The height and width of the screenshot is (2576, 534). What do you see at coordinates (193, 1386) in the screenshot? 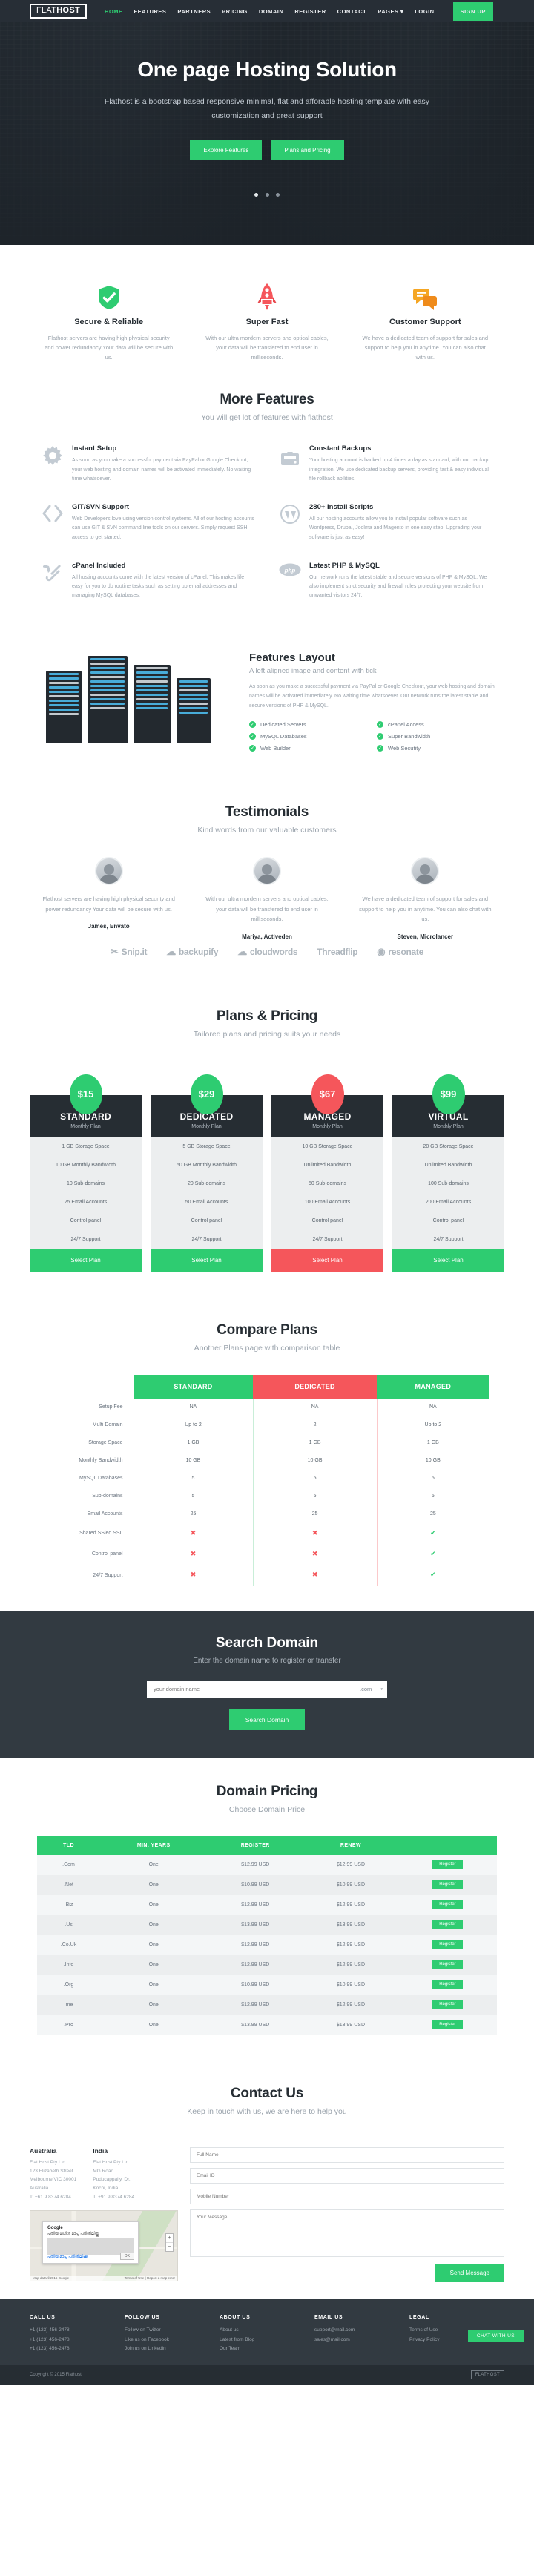
I see `compare-header-standard: STANDARD` at bounding box center [193, 1386].